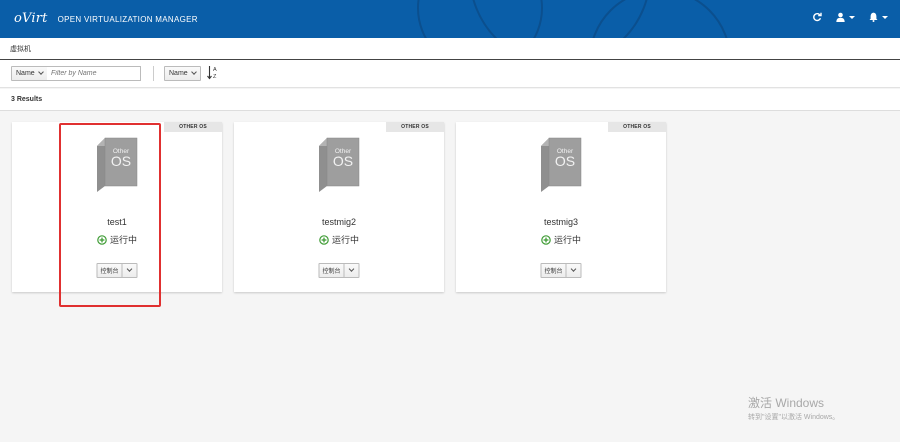 This screenshot has height=442, width=900. Describe the element at coordinates (127, 19) in the screenshot. I see `product-name: OPEN VIRTUALIZATION MANAGER` at that location.